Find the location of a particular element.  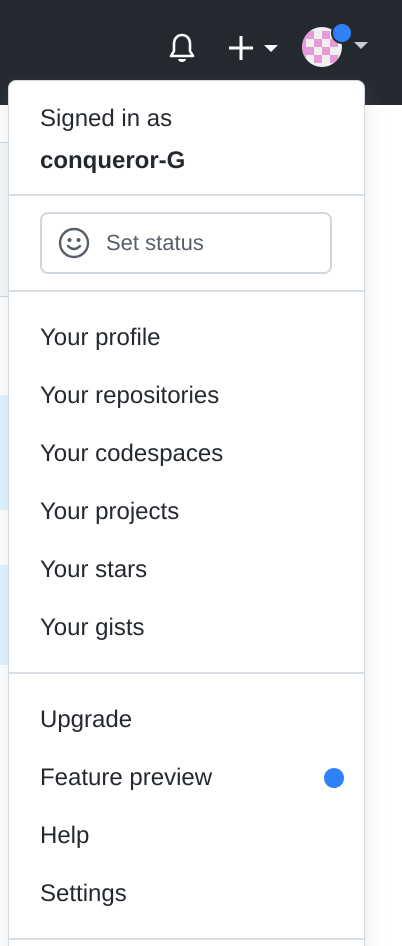

username: conqueror-G is located at coordinates (113, 161).